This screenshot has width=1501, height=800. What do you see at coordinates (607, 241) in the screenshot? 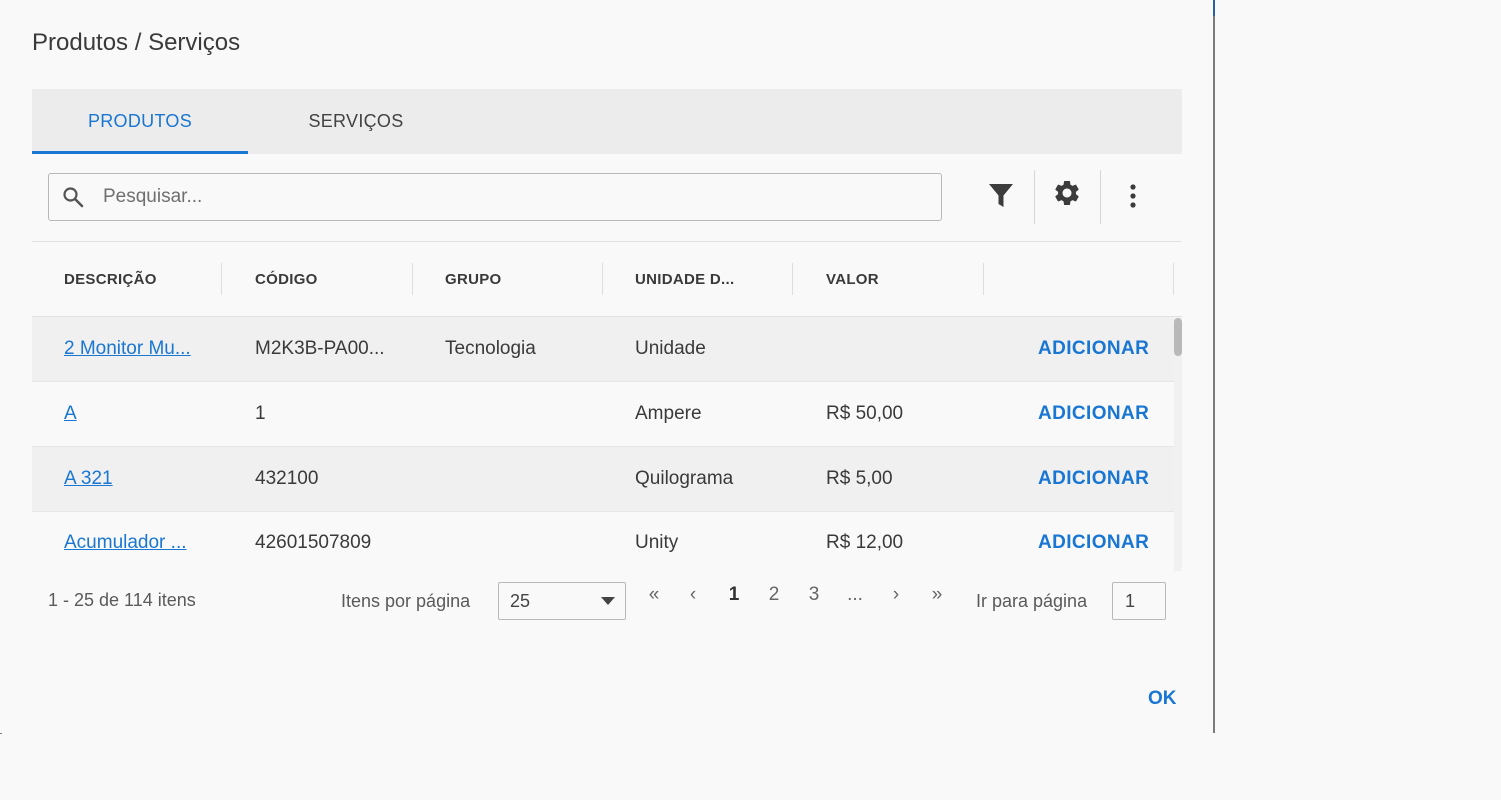
I see `table-top-divider` at bounding box center [607, 241].